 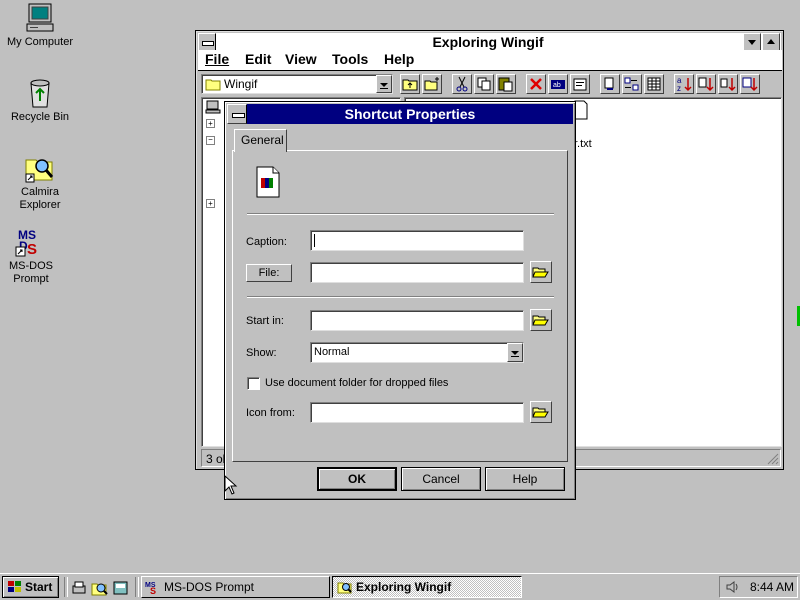 What do you see at coordinates (14, 586) in the screenshot?
I see `windows-logo-icon` at bounding box center [14, 586].